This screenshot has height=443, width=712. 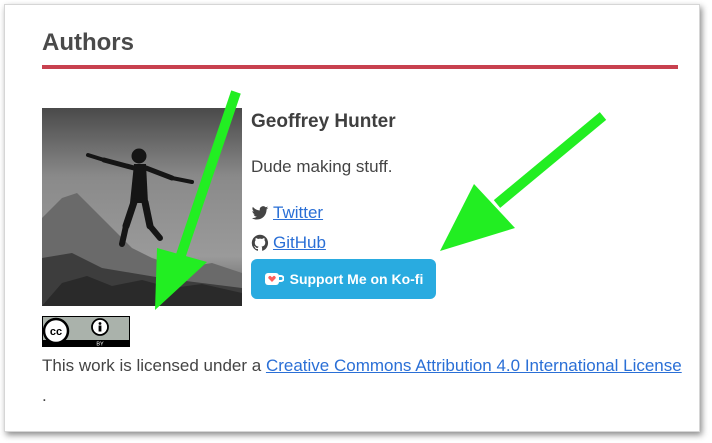 What do you see at coordinates (298, 213) in the screenshot?
I see `twitter-link: Twitter` at bounding box center [298, 213].